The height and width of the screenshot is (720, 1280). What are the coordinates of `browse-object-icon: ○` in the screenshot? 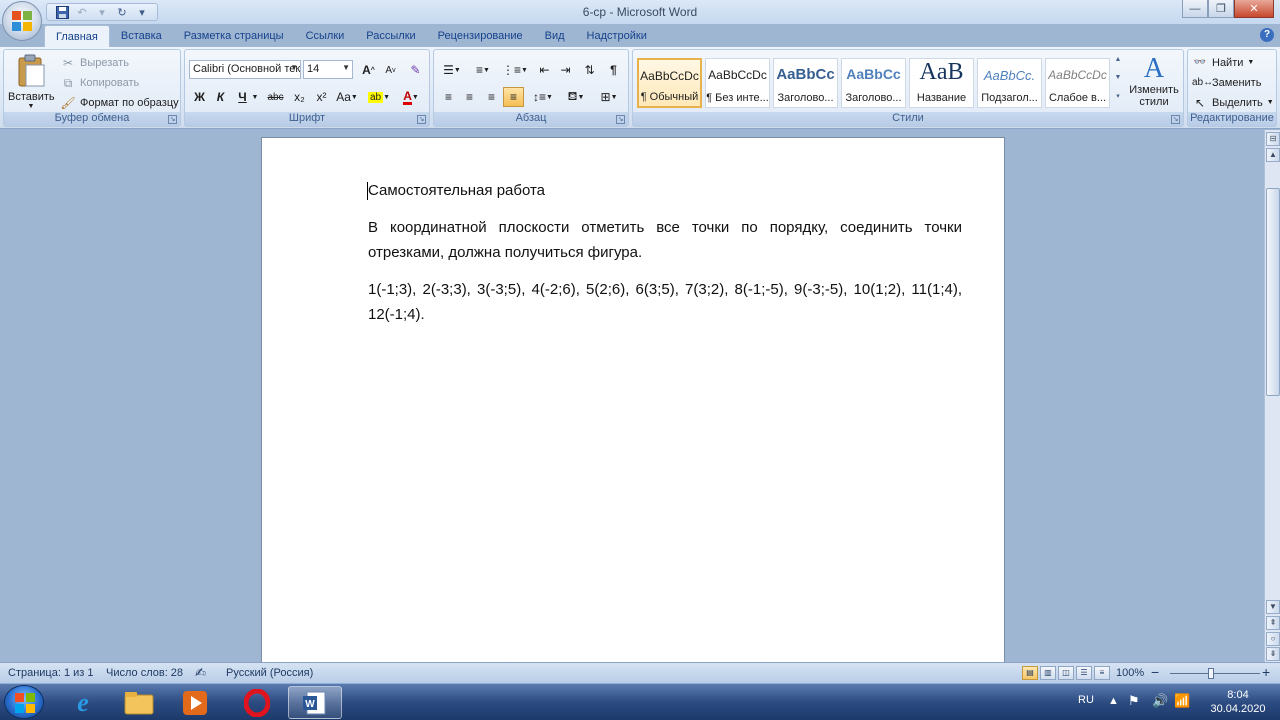 It's located at (1273, 639).